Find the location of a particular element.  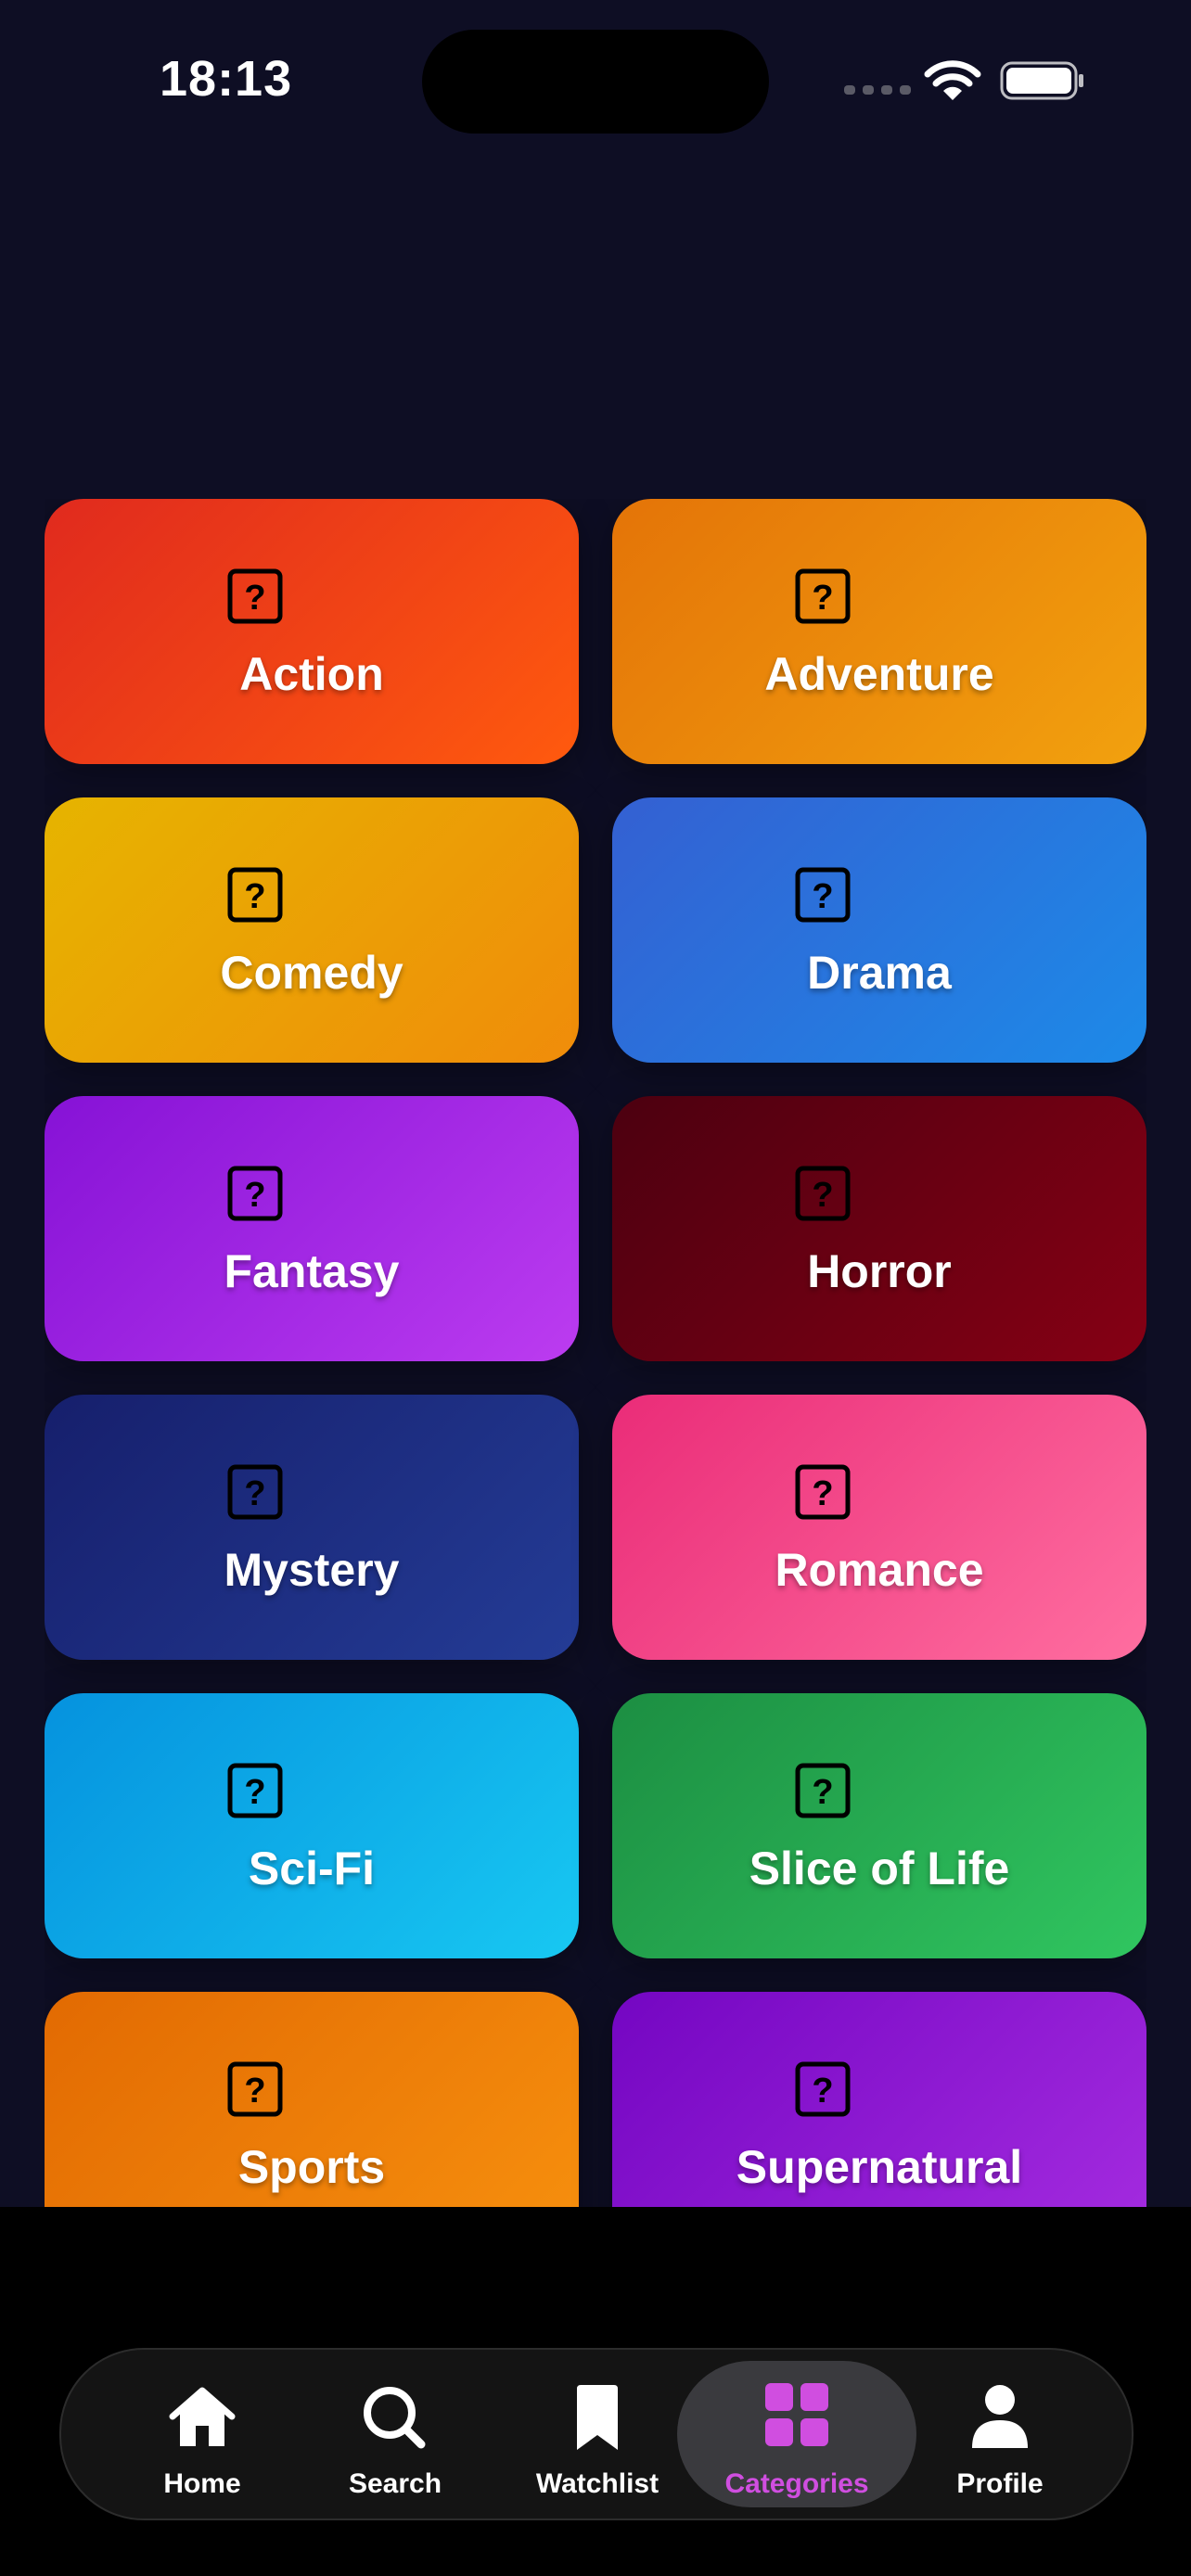

tab-watchlist: Watchlist is located at coordinates (597, 2434).